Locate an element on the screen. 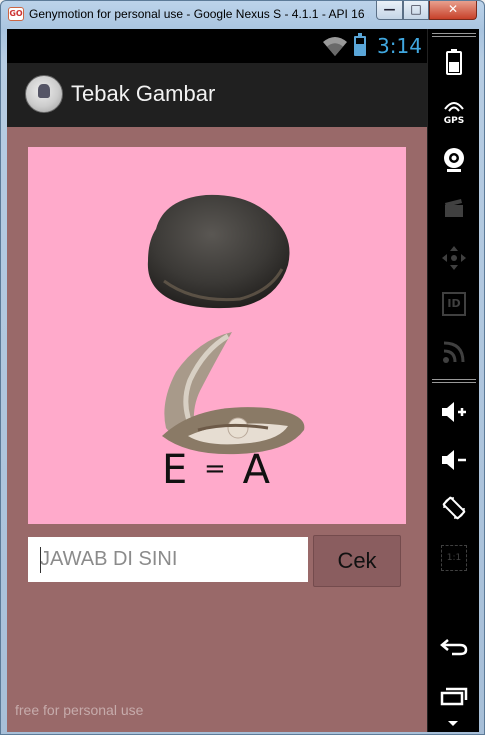 The image size is (485, 735). recent-apps-button is located at coordinates (454, 696).